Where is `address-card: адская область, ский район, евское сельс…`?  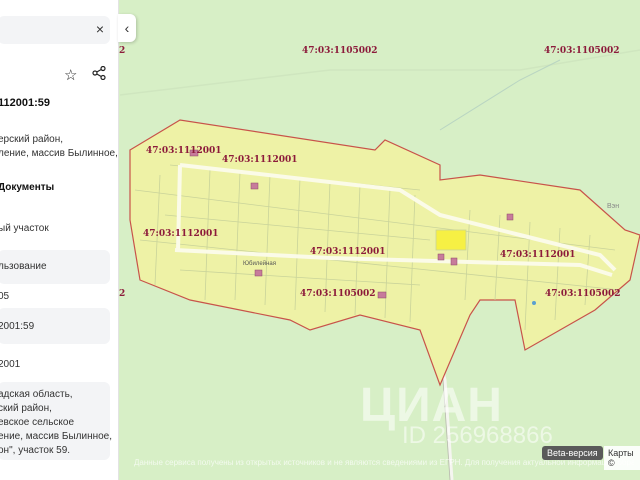 address-card: адская область, ский район, евское сельс… is located at coordinates (56, 421).